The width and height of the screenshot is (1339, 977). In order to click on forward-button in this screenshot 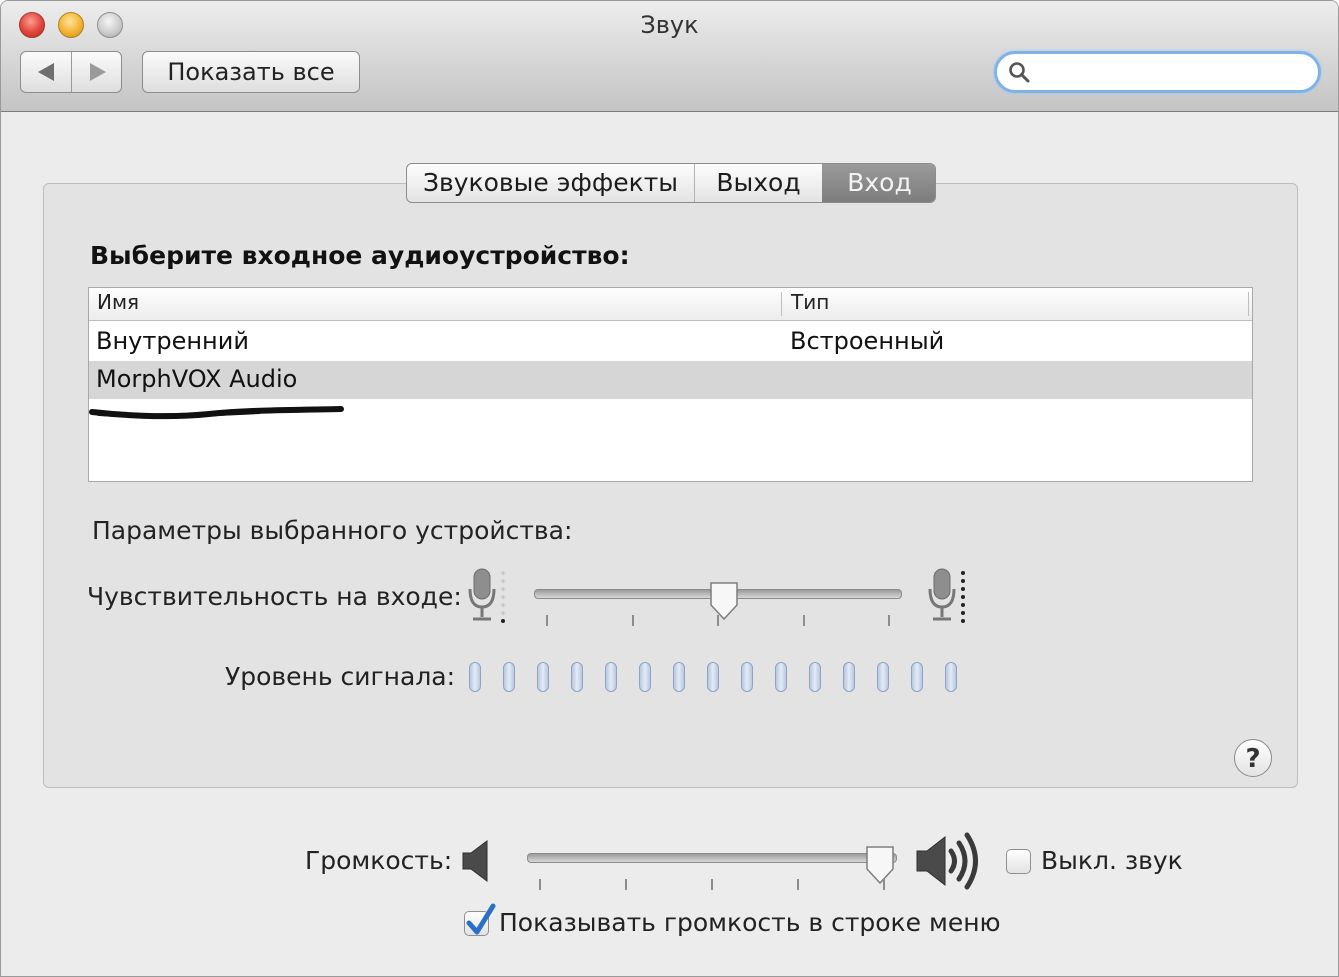, I will do `click(97, 72)`.